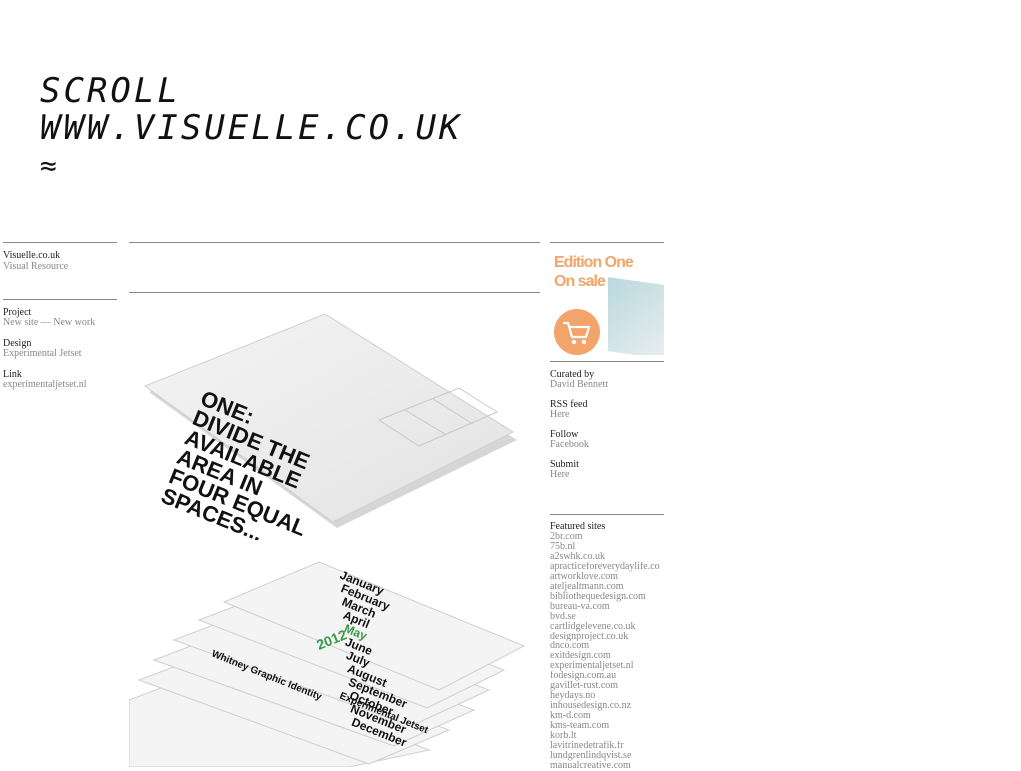  Describe the element at coordinates (607, 537) in the screenshot. I see `featured-site-link: 2br.com` at that location.